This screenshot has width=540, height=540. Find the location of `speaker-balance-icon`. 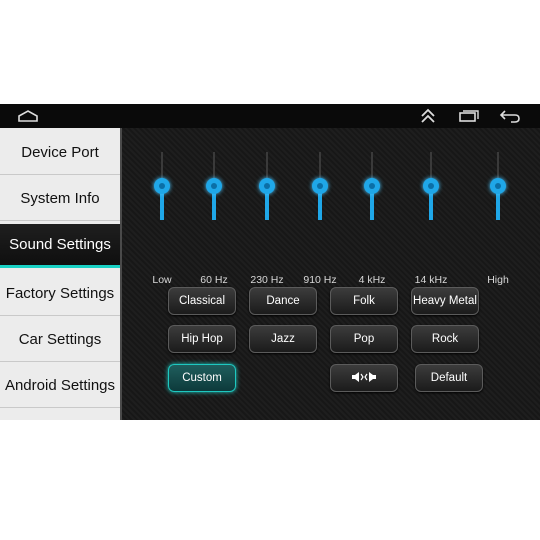

speaker-balance-icon is located at coordinates (364, 378).